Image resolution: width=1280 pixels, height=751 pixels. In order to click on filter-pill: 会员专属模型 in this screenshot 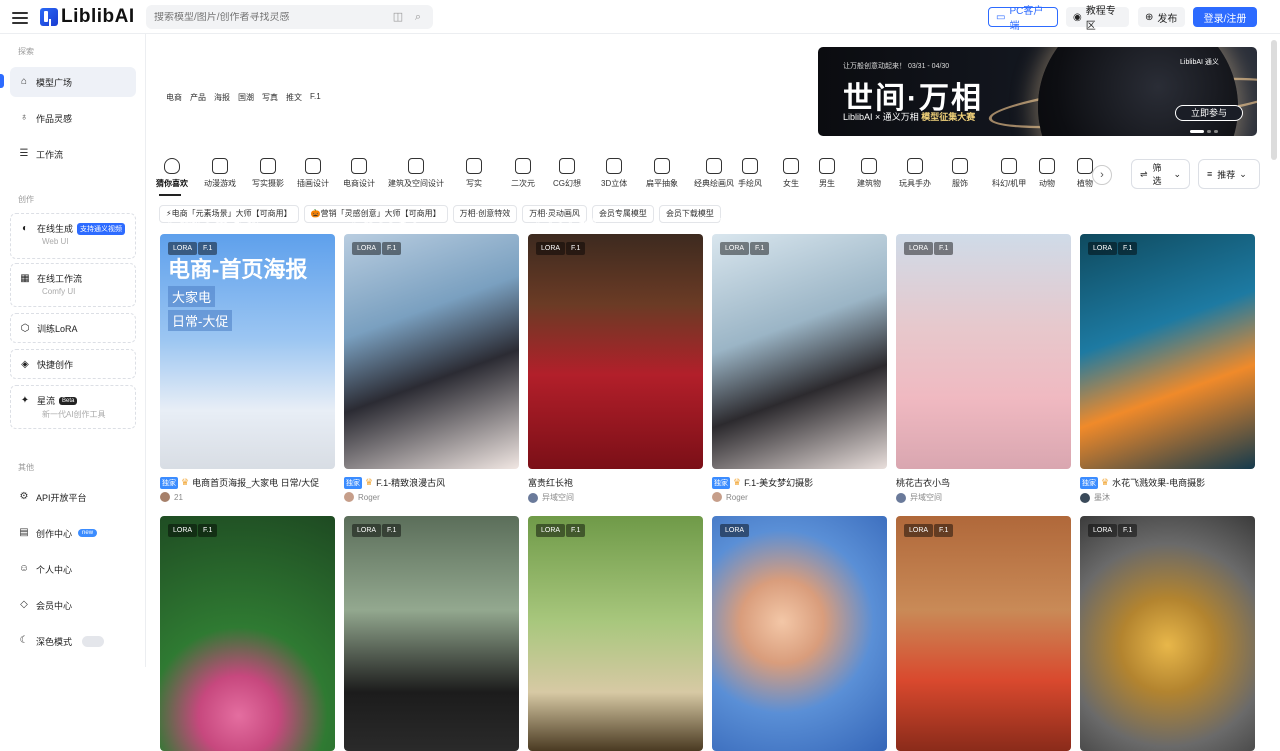, I will do `click(622, 214)`.